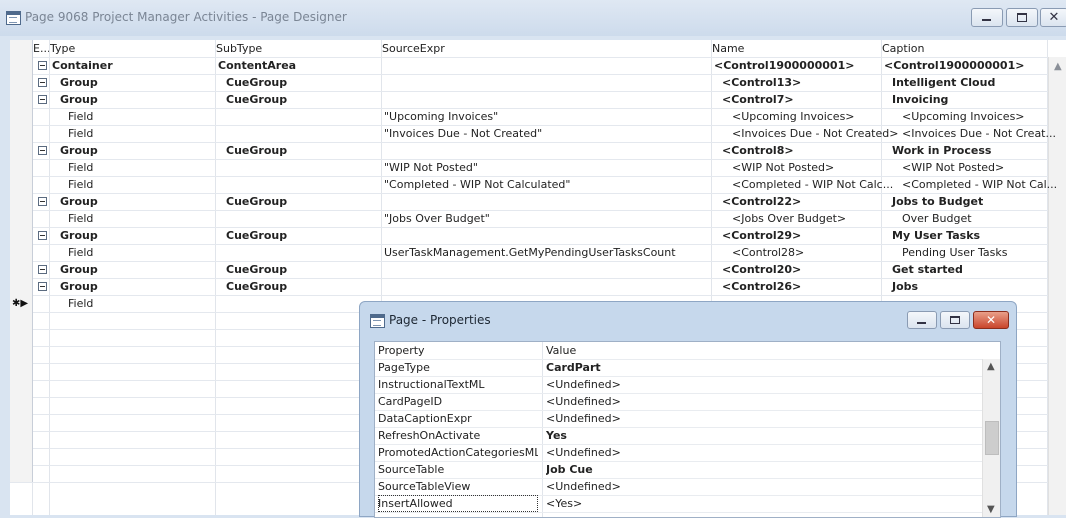 The width and height of the screenshot is (1066, 518). Describe the element at coordinates (970, 235) in the screenshot. I see `caption-cell: My User Tasks` at that location.